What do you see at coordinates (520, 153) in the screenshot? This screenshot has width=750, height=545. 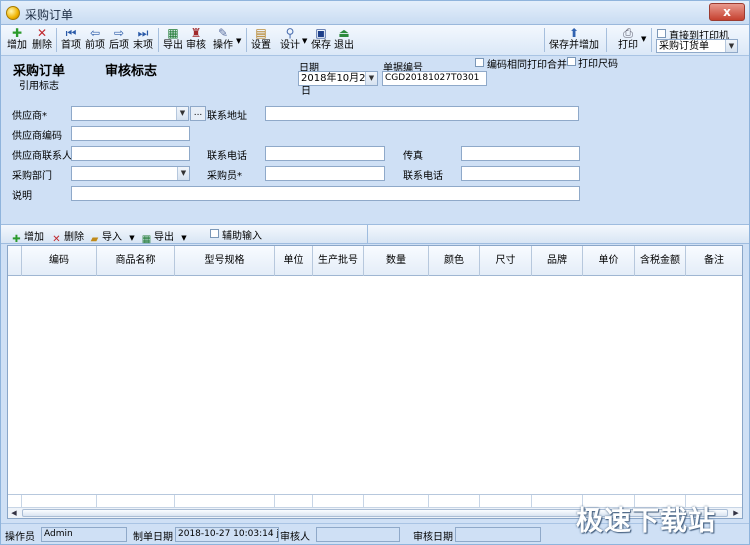 I see `fax-field` at bounding box center [520, 153].